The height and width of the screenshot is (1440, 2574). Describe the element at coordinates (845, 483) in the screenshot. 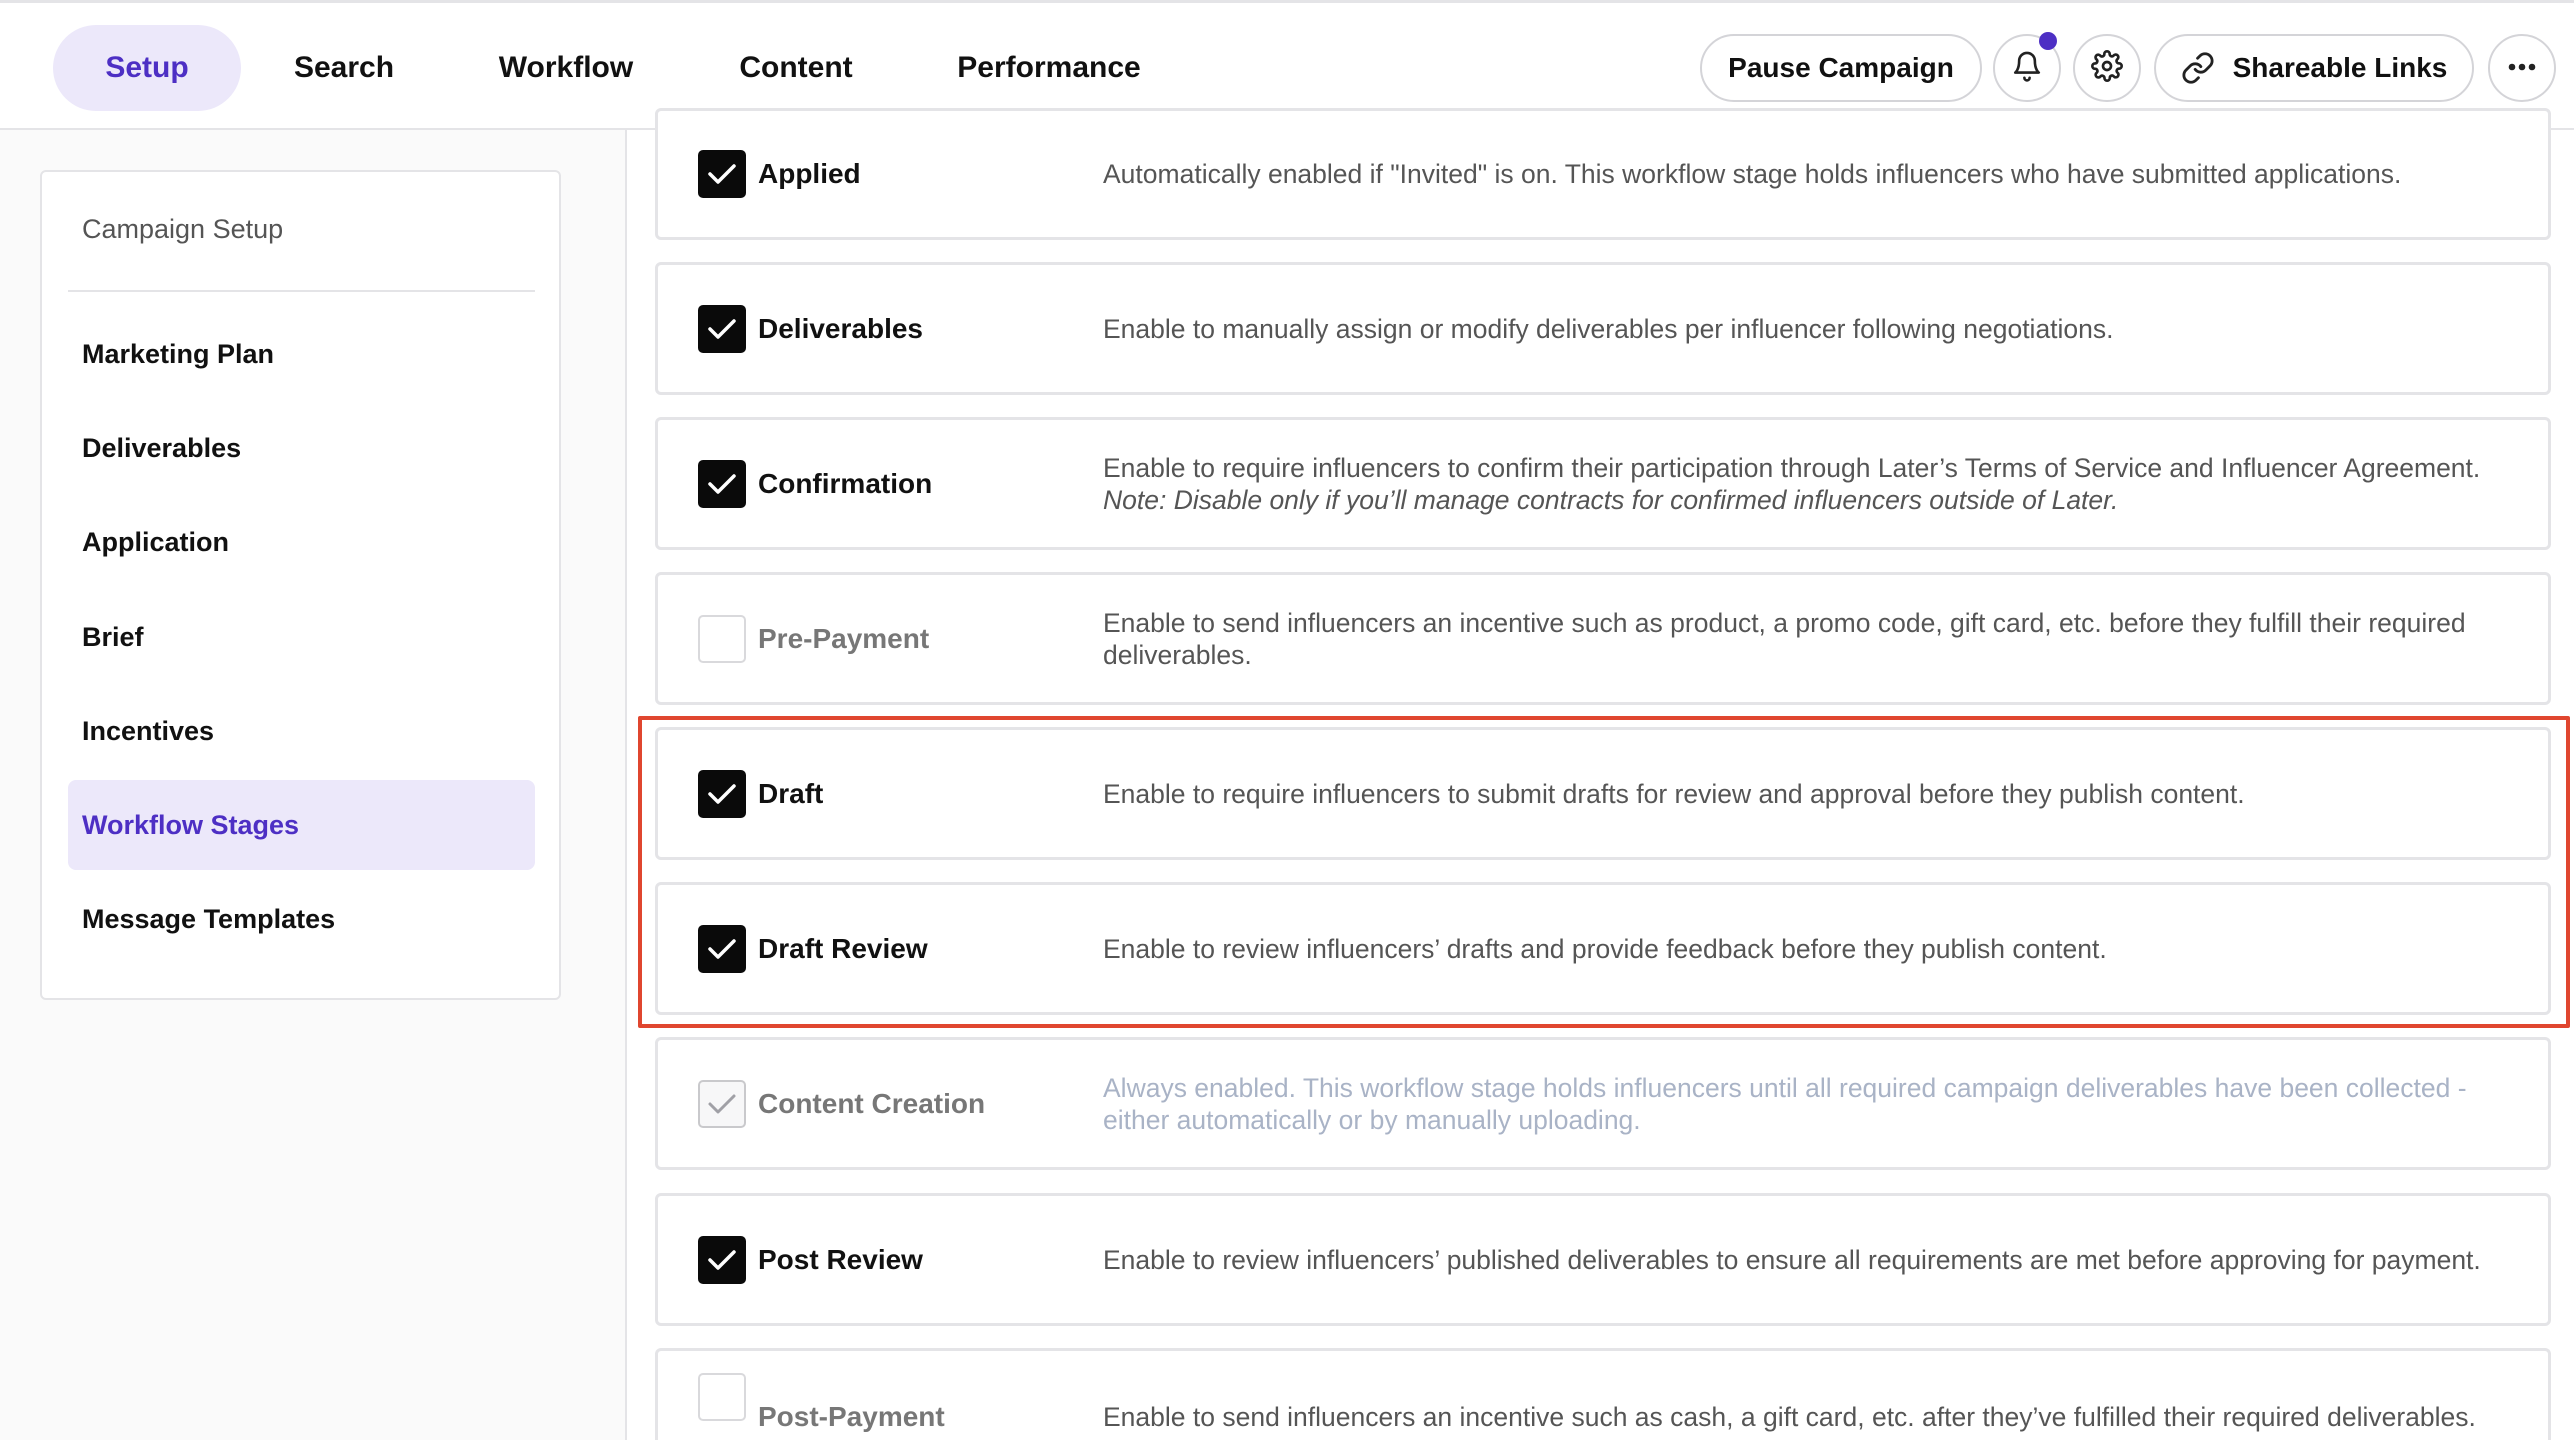

I see `stage-name: Confirmation` at that location.